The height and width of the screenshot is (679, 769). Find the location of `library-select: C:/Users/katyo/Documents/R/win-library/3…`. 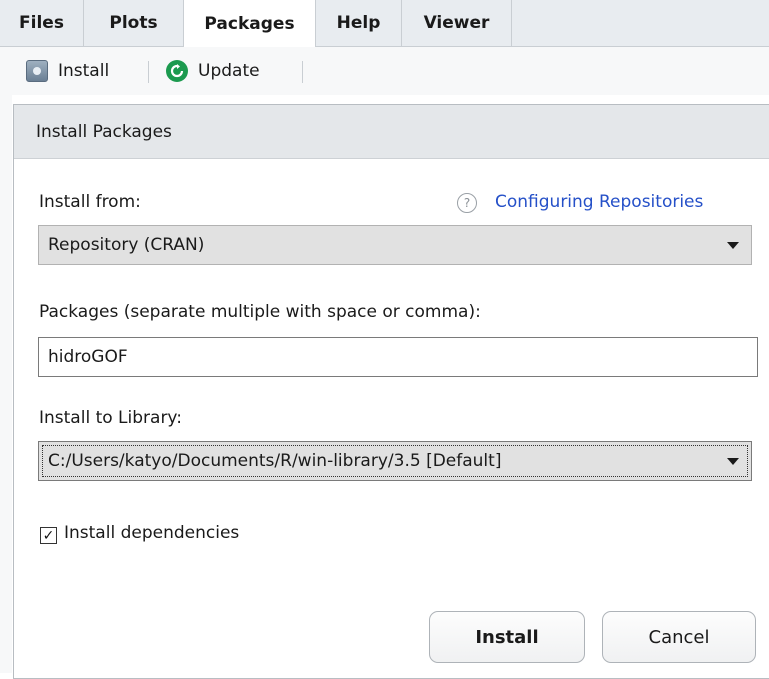

library-select: C:/Users/katyo/Documents/R/win-library/3… is located at coordinates (395, 461).